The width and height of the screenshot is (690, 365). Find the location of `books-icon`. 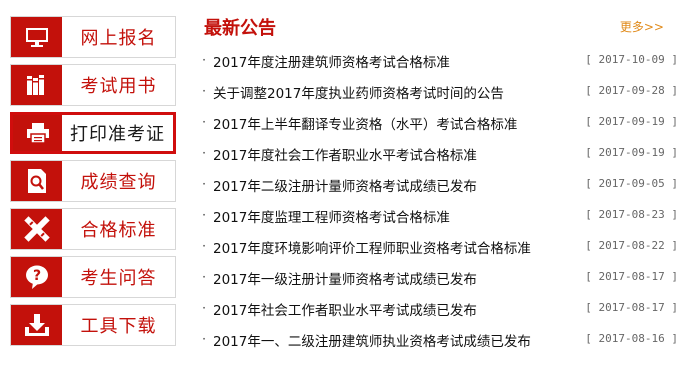

books-icon is located at coordinates (36, 85).